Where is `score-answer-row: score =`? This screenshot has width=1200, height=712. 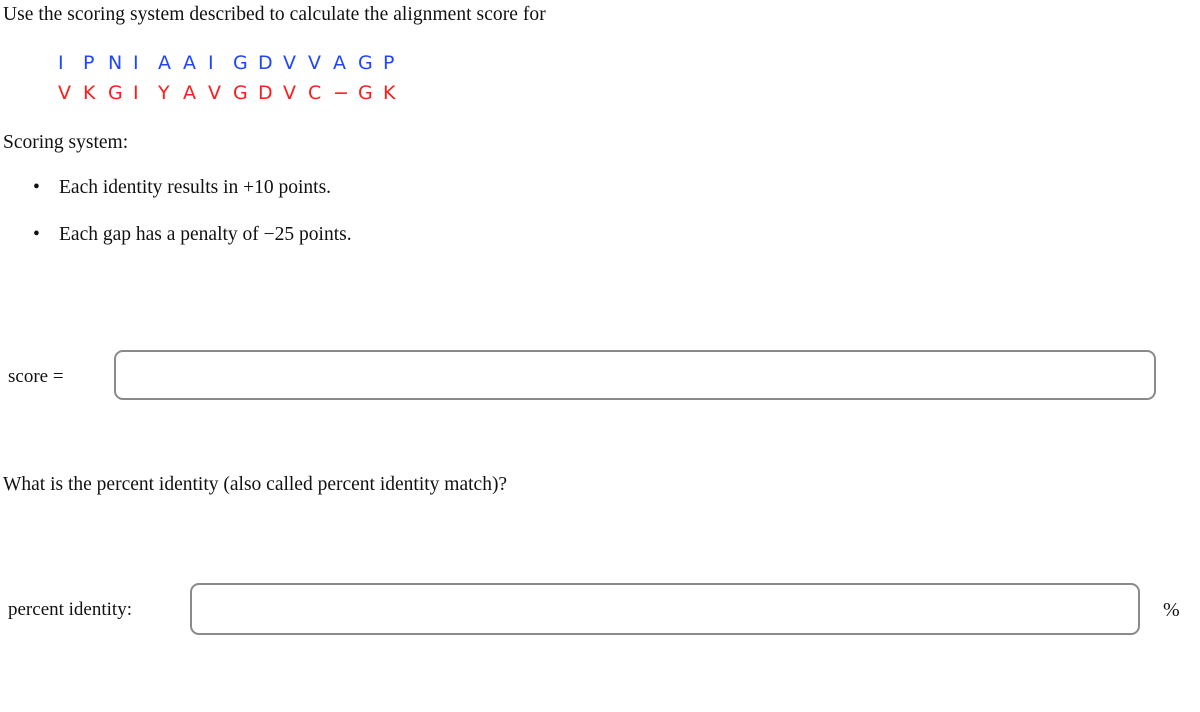
score-answer-row: score = is located at coordinates (590, 377).